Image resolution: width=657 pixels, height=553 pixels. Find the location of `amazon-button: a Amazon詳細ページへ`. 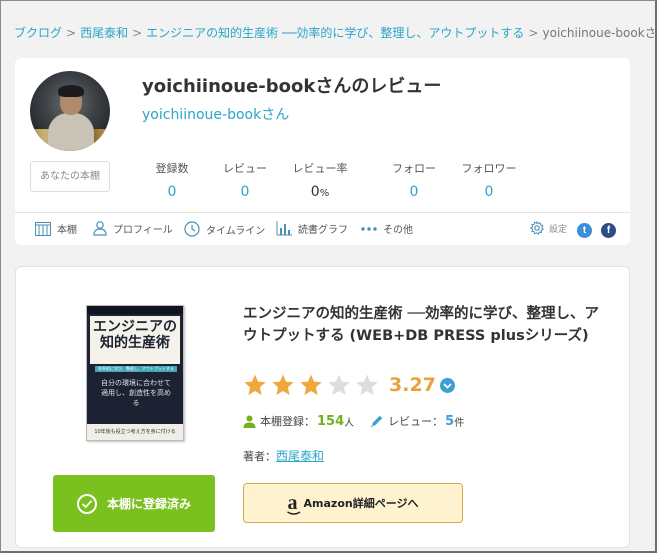

amazon-button: a Amazon詳細ページへ is located at coordinates (353, 503).